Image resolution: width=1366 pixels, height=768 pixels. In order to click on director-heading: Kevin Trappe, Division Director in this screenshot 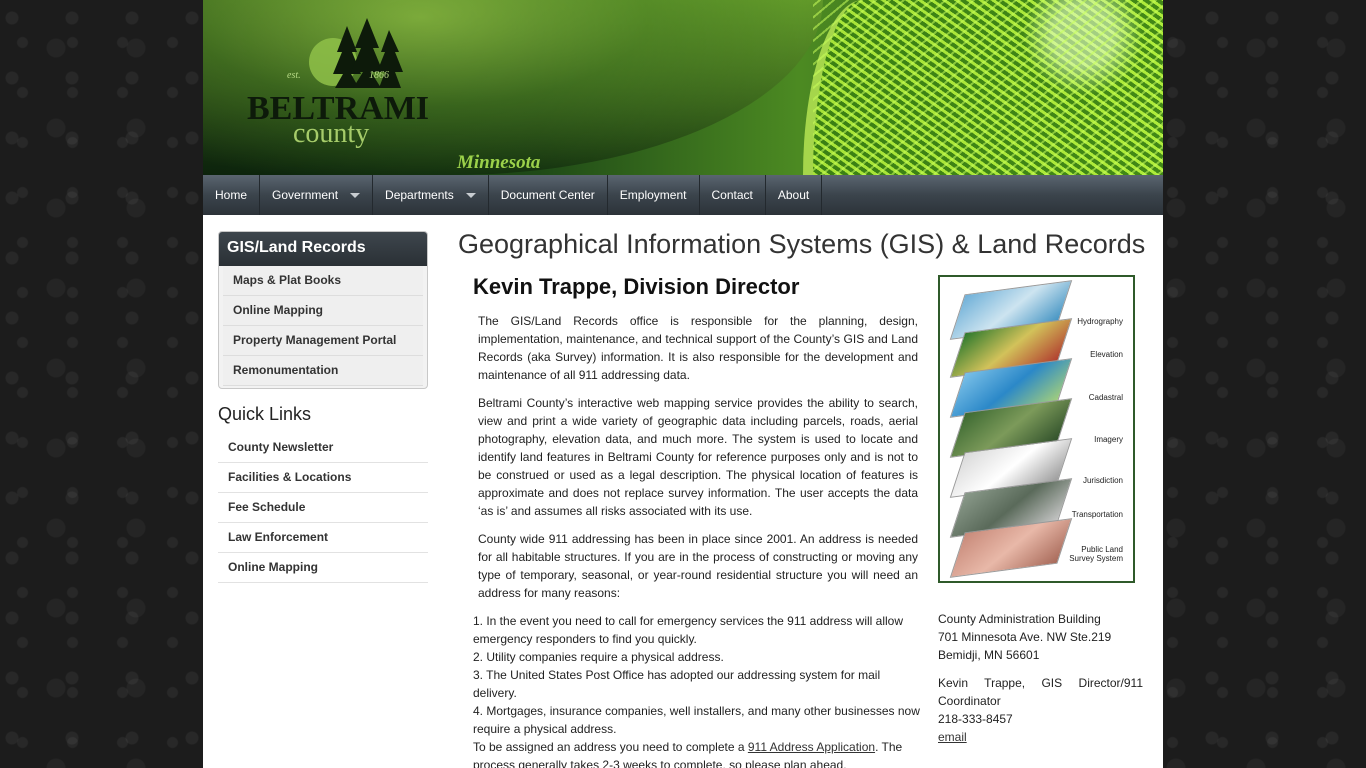, I will do `click(636, 286)`.